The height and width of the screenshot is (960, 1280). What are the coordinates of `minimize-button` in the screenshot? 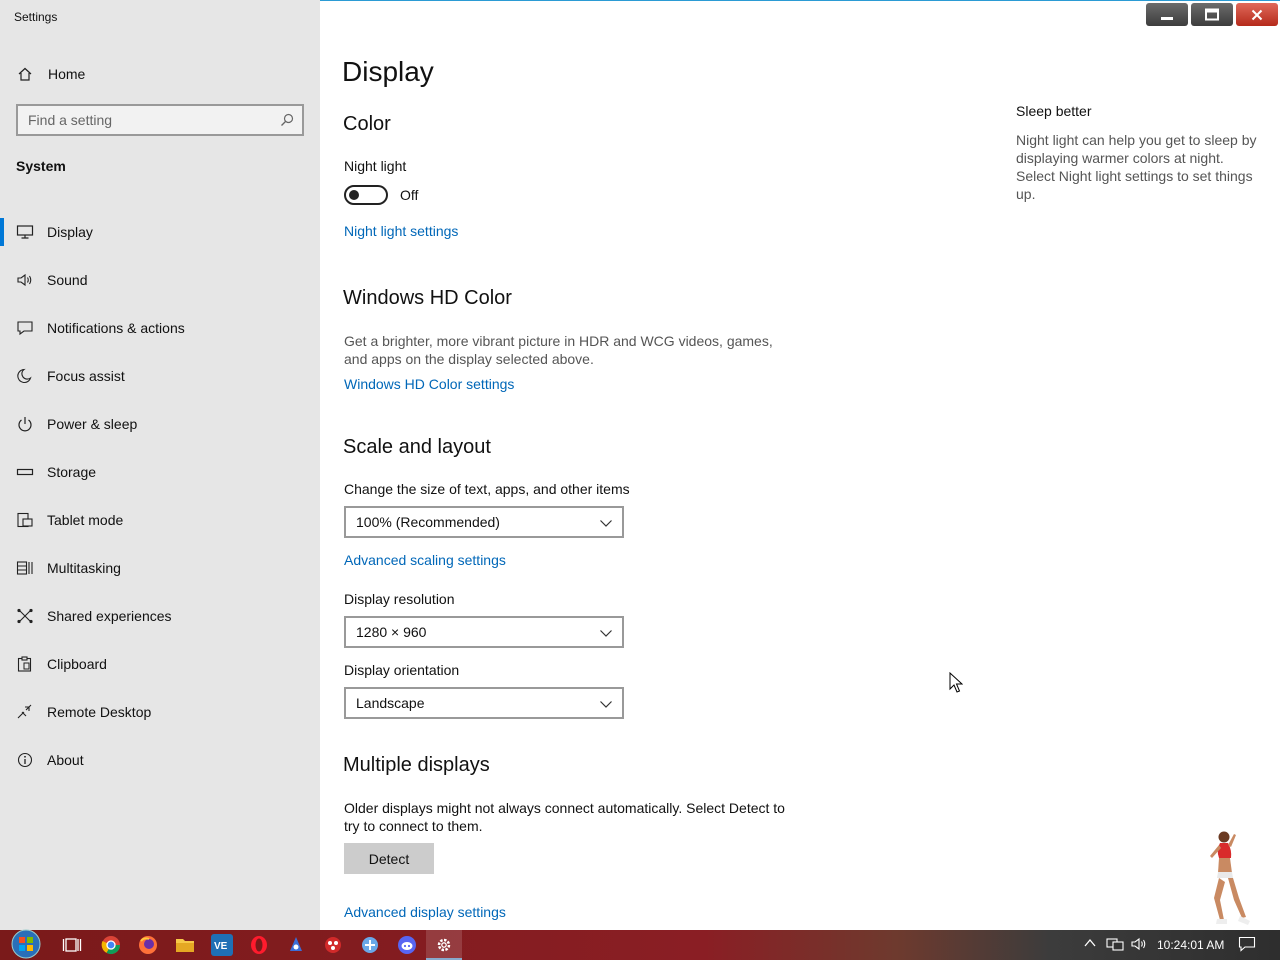 It's located at (1167, 14).